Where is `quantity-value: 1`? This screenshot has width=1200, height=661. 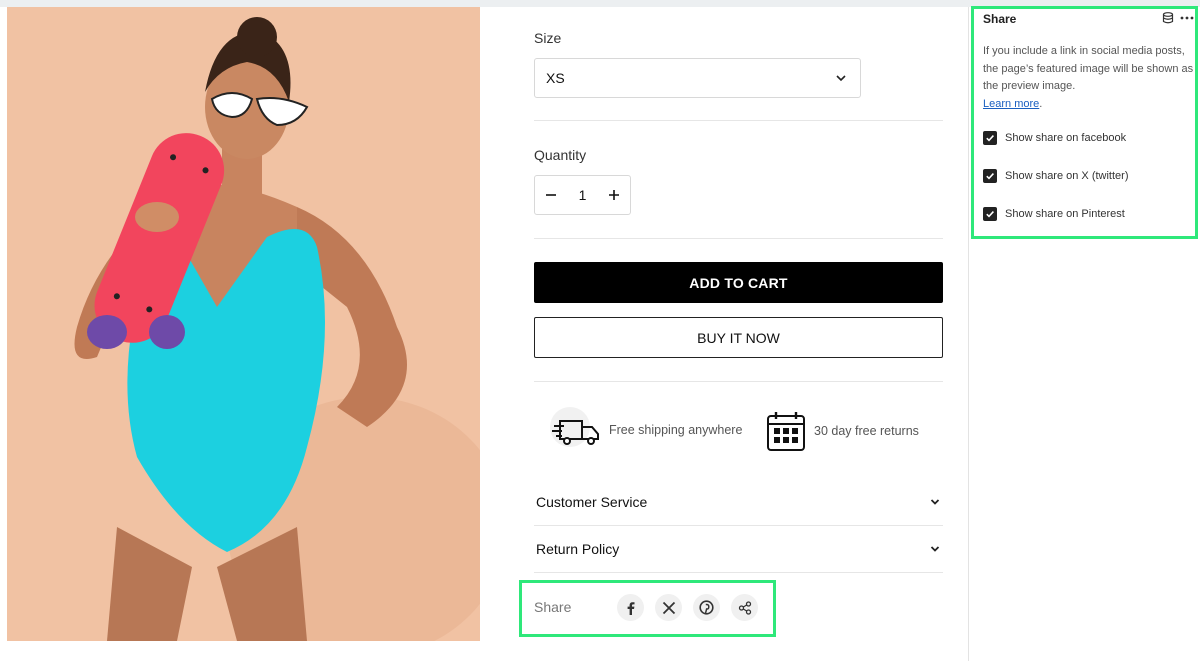
quantity-value: 1 is located at coordinates (583, 195).